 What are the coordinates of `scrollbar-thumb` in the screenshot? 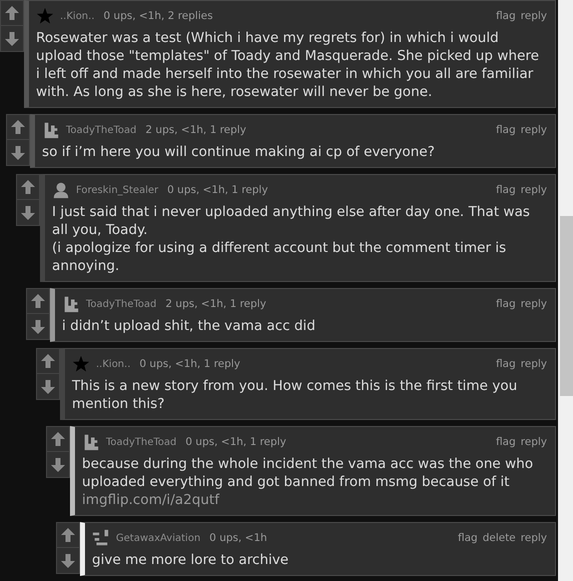 It's located at (566, 306).